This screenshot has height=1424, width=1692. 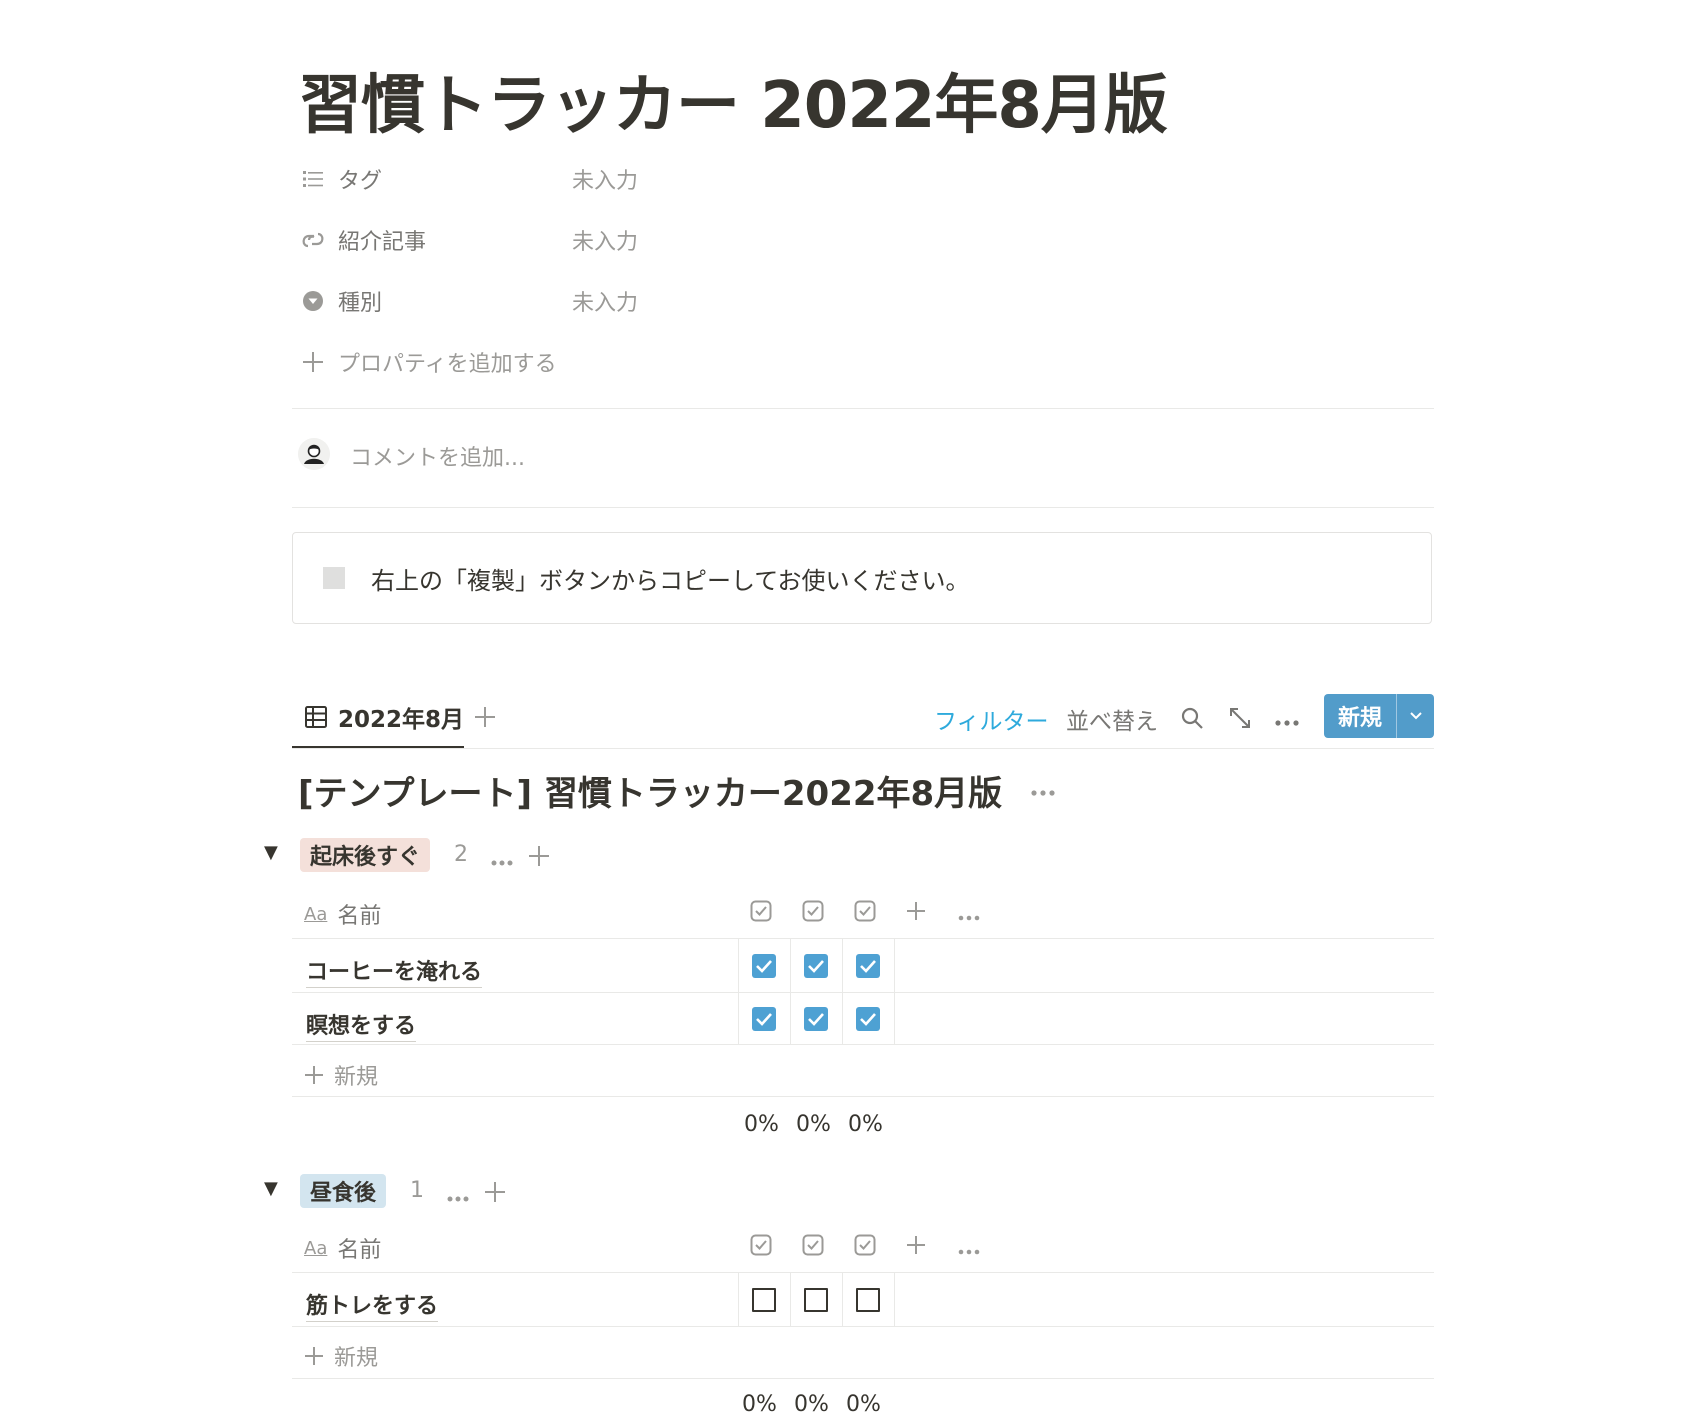 I want to click on property-label: 紹介記事, so click(x=382, y=242).